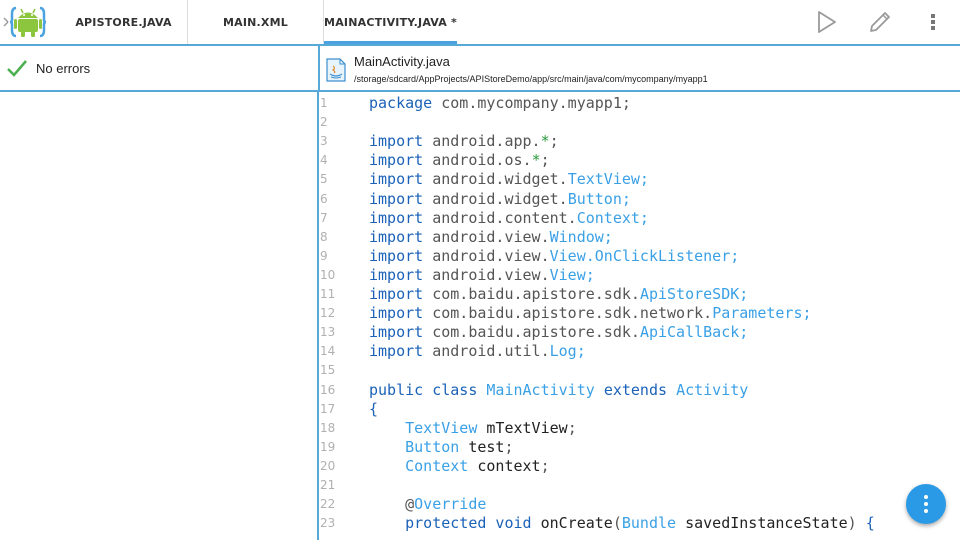 Image resolution: width=960 pixels, height=540 pixels. What do you see at coordinates (324, 122) in the screenshot?
I see `line-number: 2` at bounding box center [324, 122].